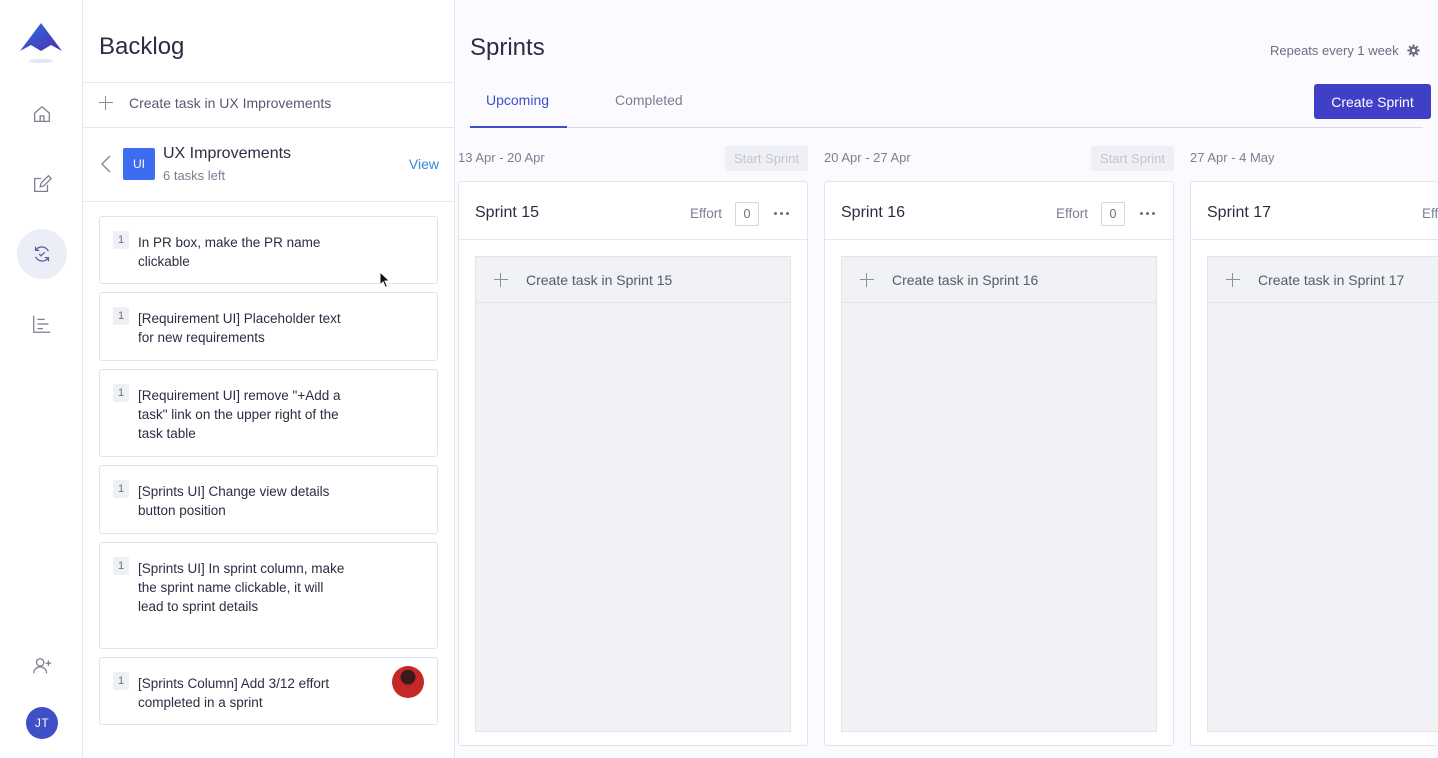  What do you see at coordinates (965, 279) in the screenshot?
I see `create-sprint-task-label: Create task in Sprint 16` at bounding box center [965, 279].